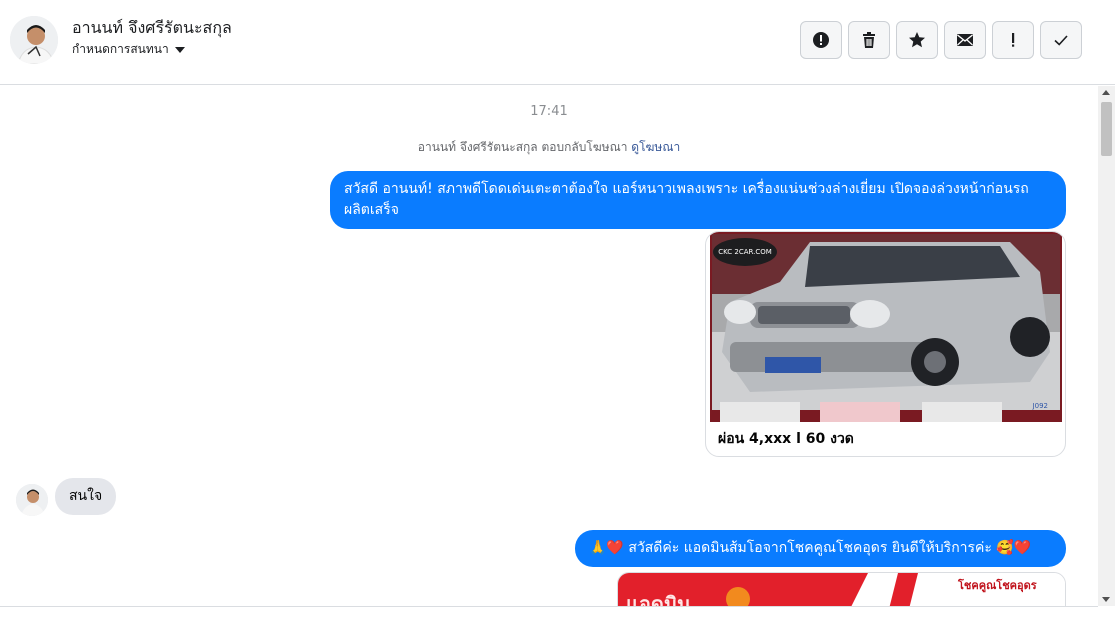  I want to click on mark-done-button, so click(1061, 40).